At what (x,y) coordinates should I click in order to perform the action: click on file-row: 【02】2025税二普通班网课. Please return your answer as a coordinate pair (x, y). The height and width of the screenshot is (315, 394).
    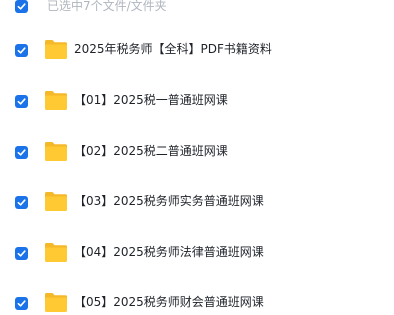
    Looking at the image, I should click on (197, 153).